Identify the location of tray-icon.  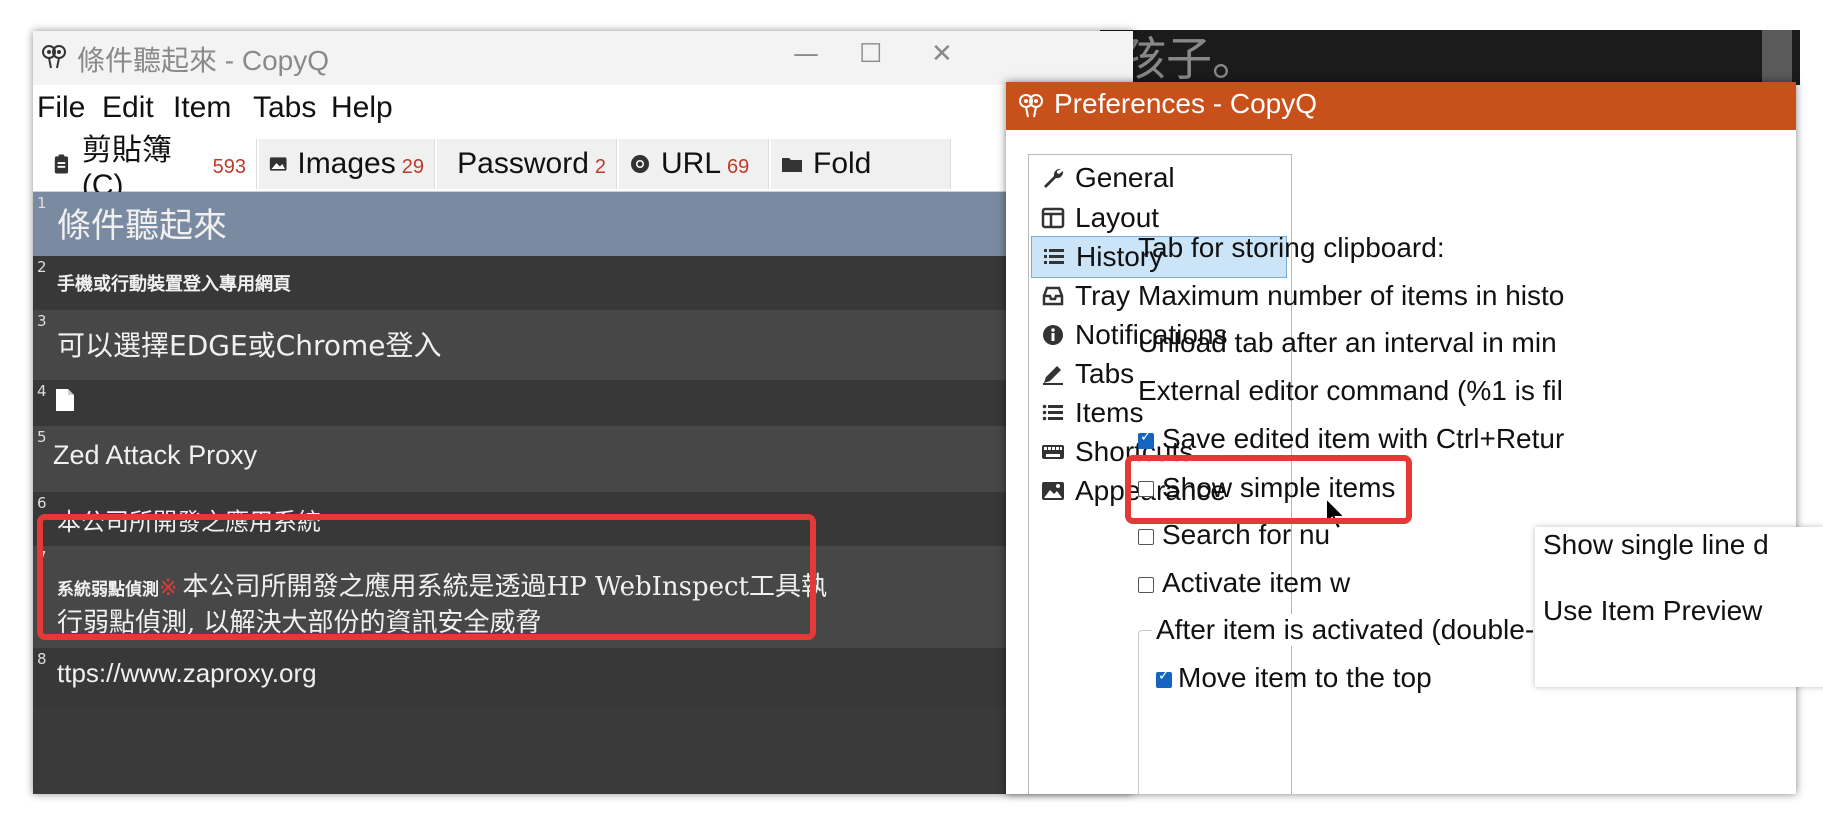
(1053, 296).